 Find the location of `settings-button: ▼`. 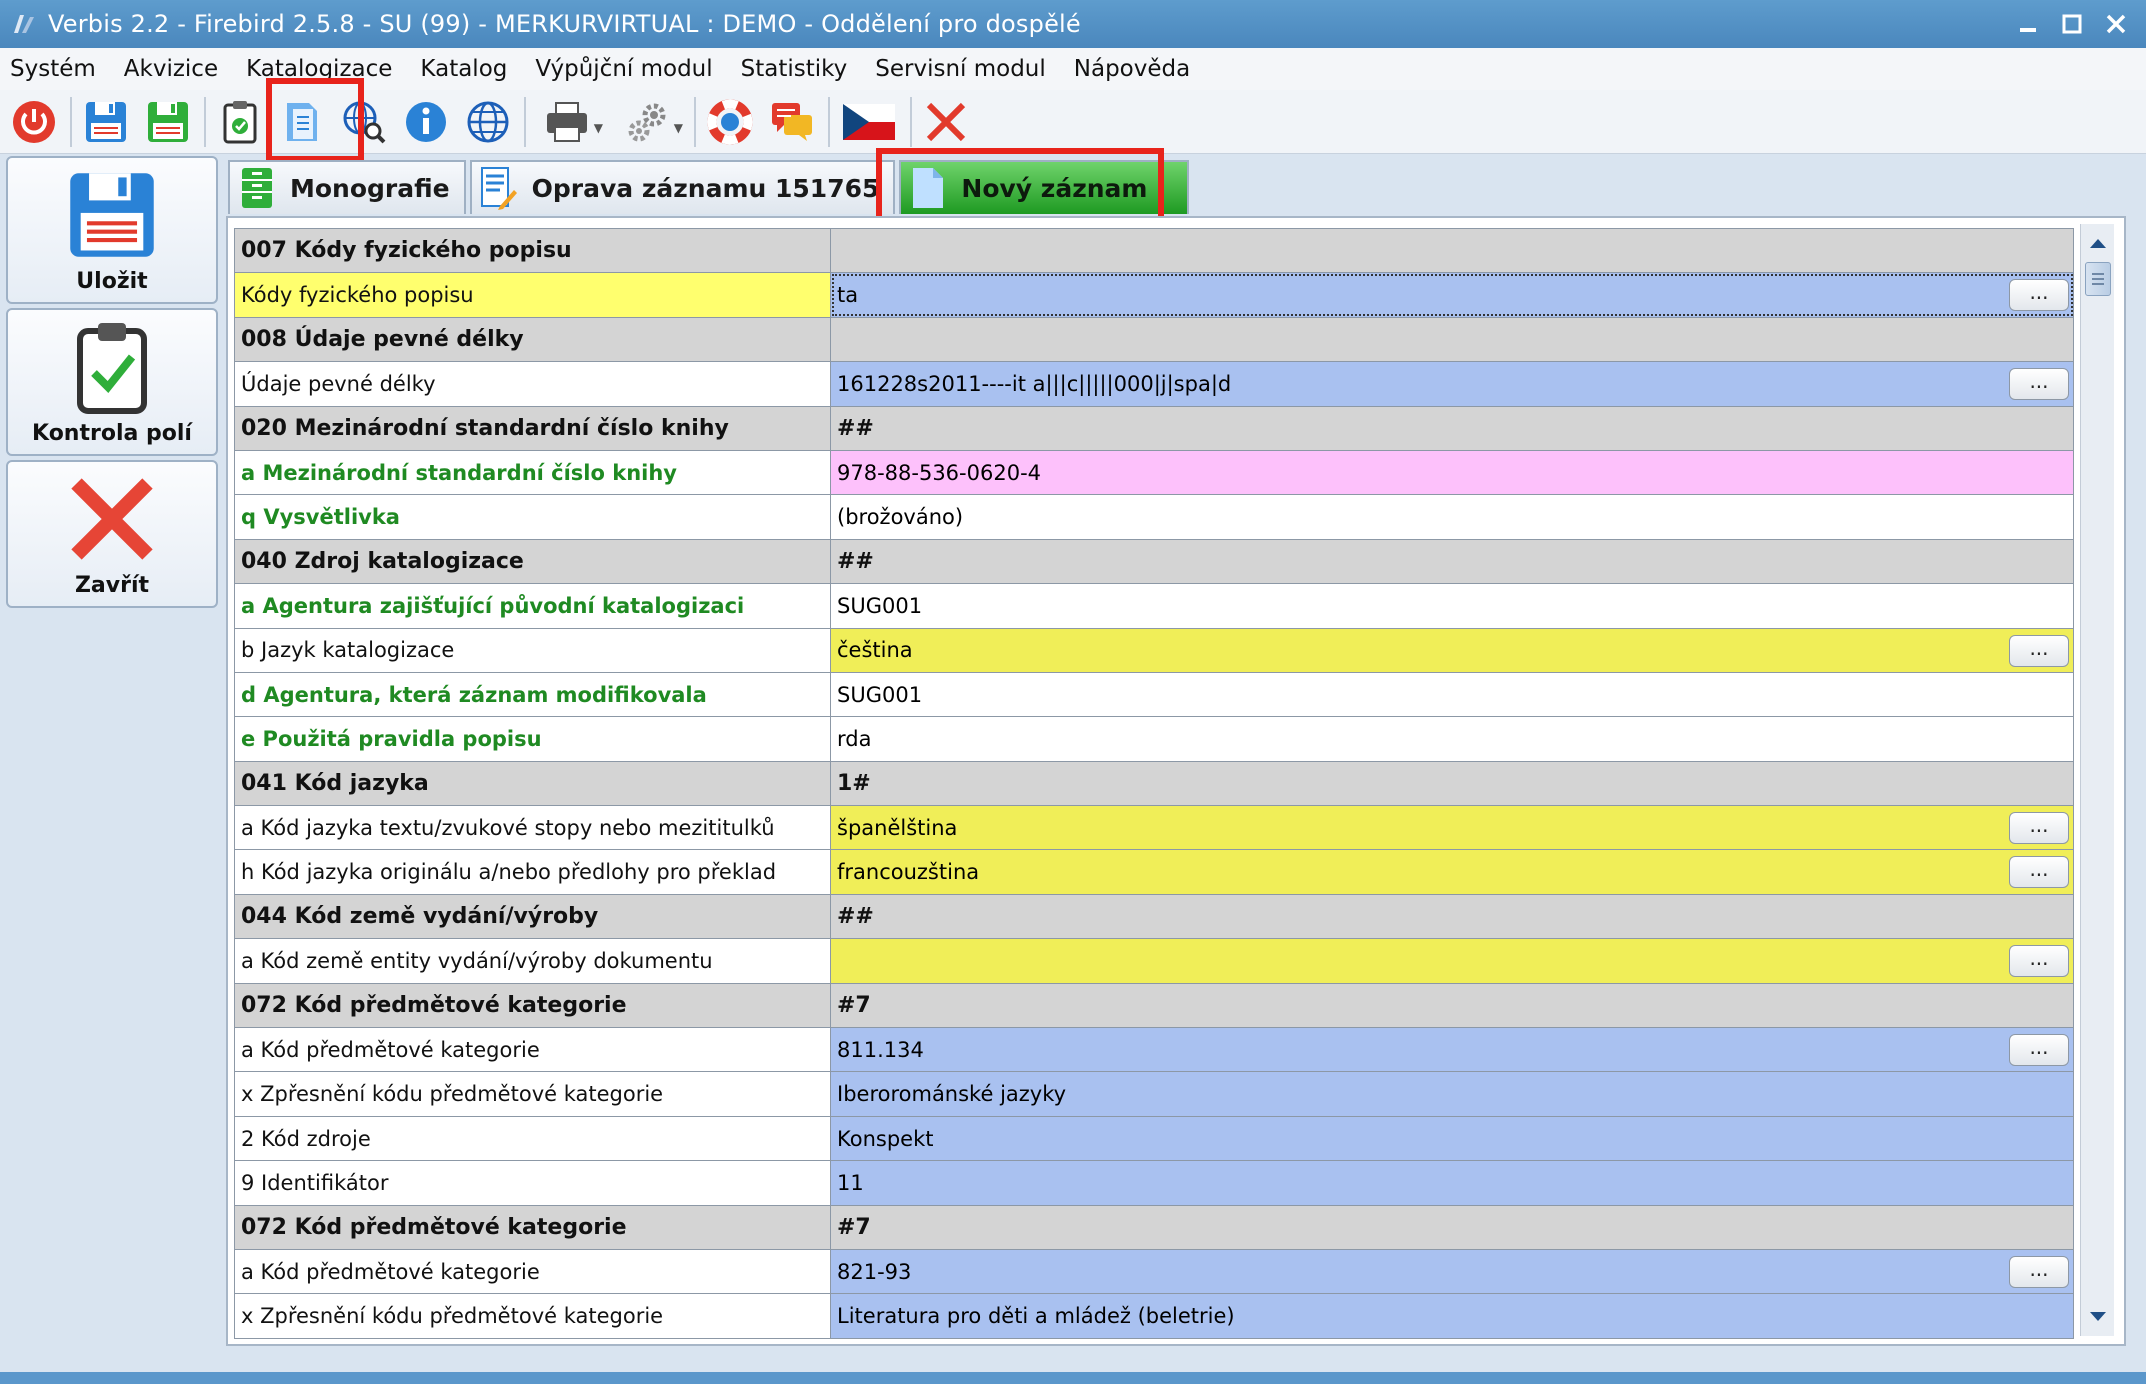

settings-button: ▼ is located at coordinates (649, 122).